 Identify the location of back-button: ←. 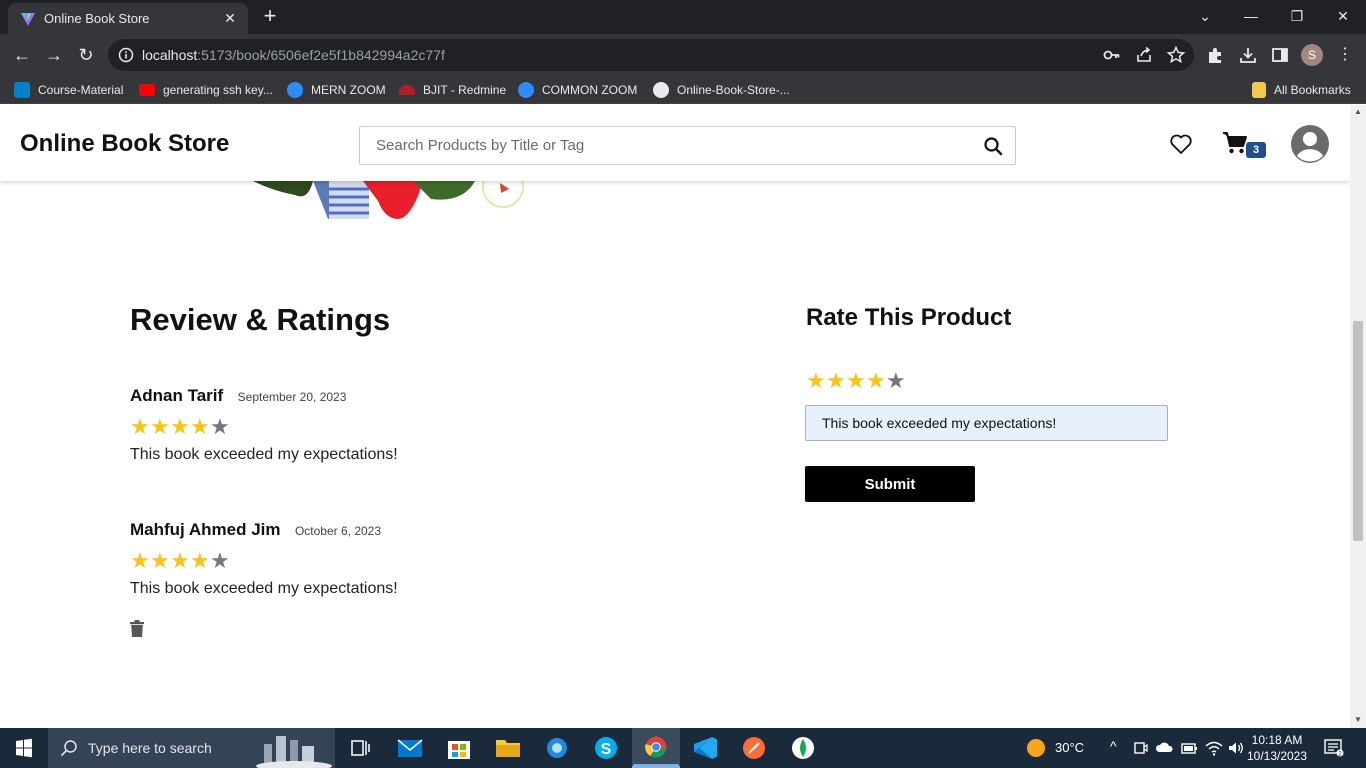
(22, 55).